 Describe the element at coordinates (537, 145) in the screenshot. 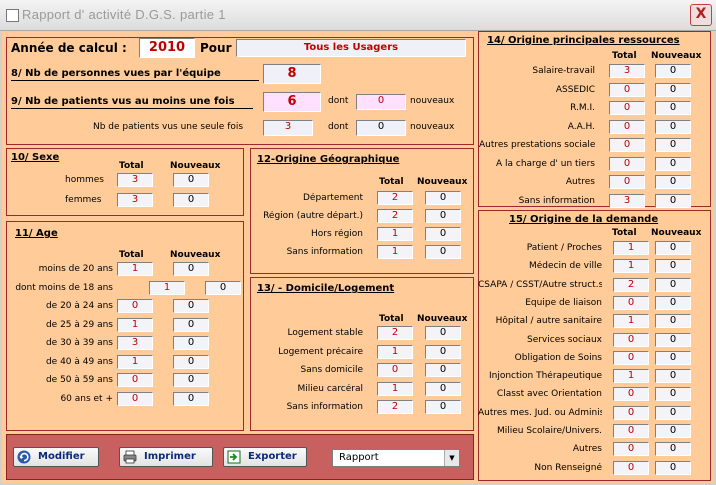

I see `ressources-row-label: Autres prestations sociales` at that location.